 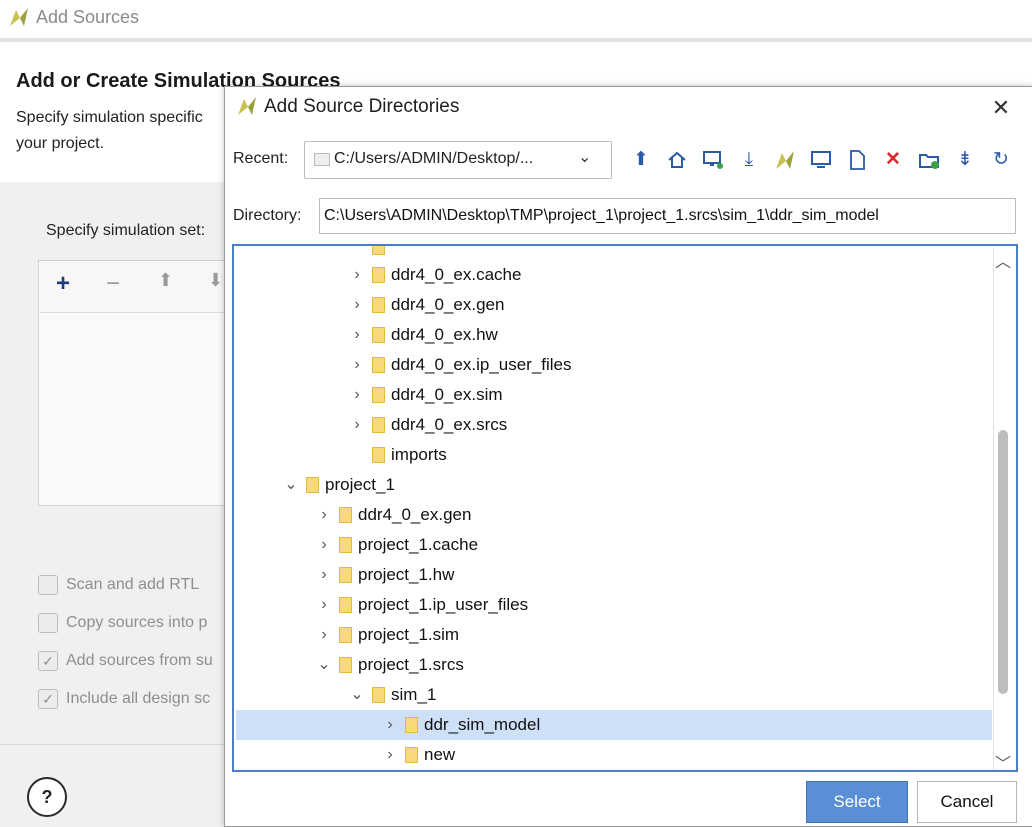 I want to click on collapse-icon: ⇟, so click(x=965, y=160).